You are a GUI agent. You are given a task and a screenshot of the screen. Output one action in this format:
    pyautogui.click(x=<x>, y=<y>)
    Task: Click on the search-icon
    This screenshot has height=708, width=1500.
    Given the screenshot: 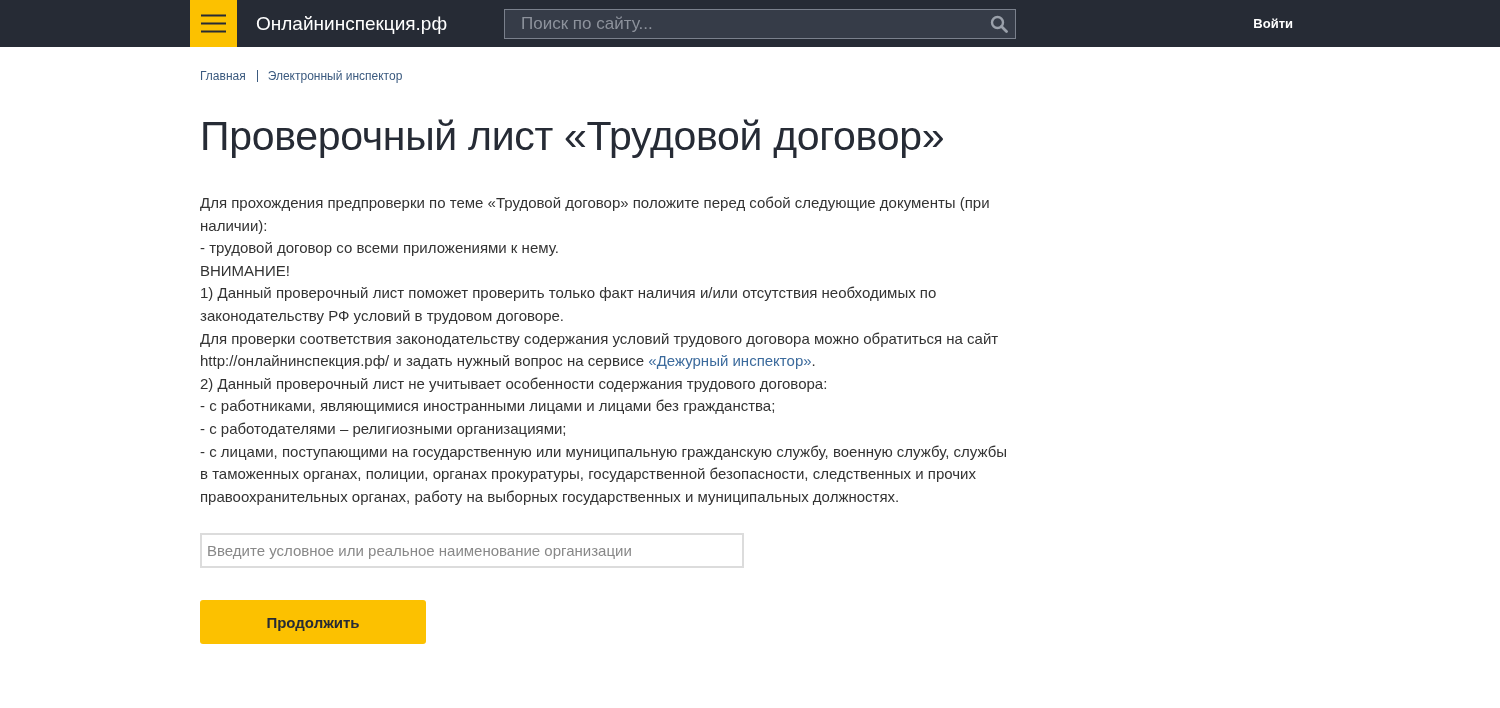 What is the action you would take?
    pyautogui.click(x=999, y=23)
    